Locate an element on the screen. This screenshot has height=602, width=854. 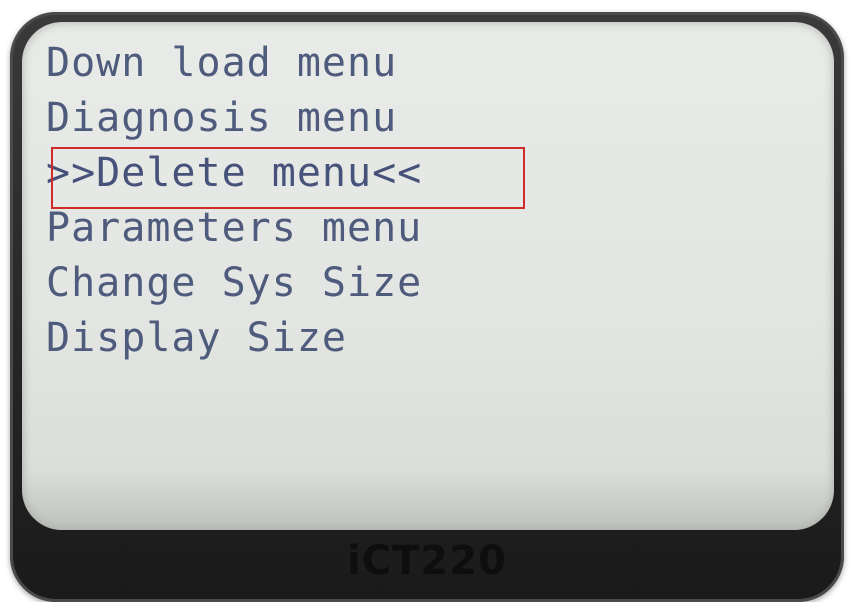
menu-item-parameters: Parameters menu is located at coordinates (234, 228).